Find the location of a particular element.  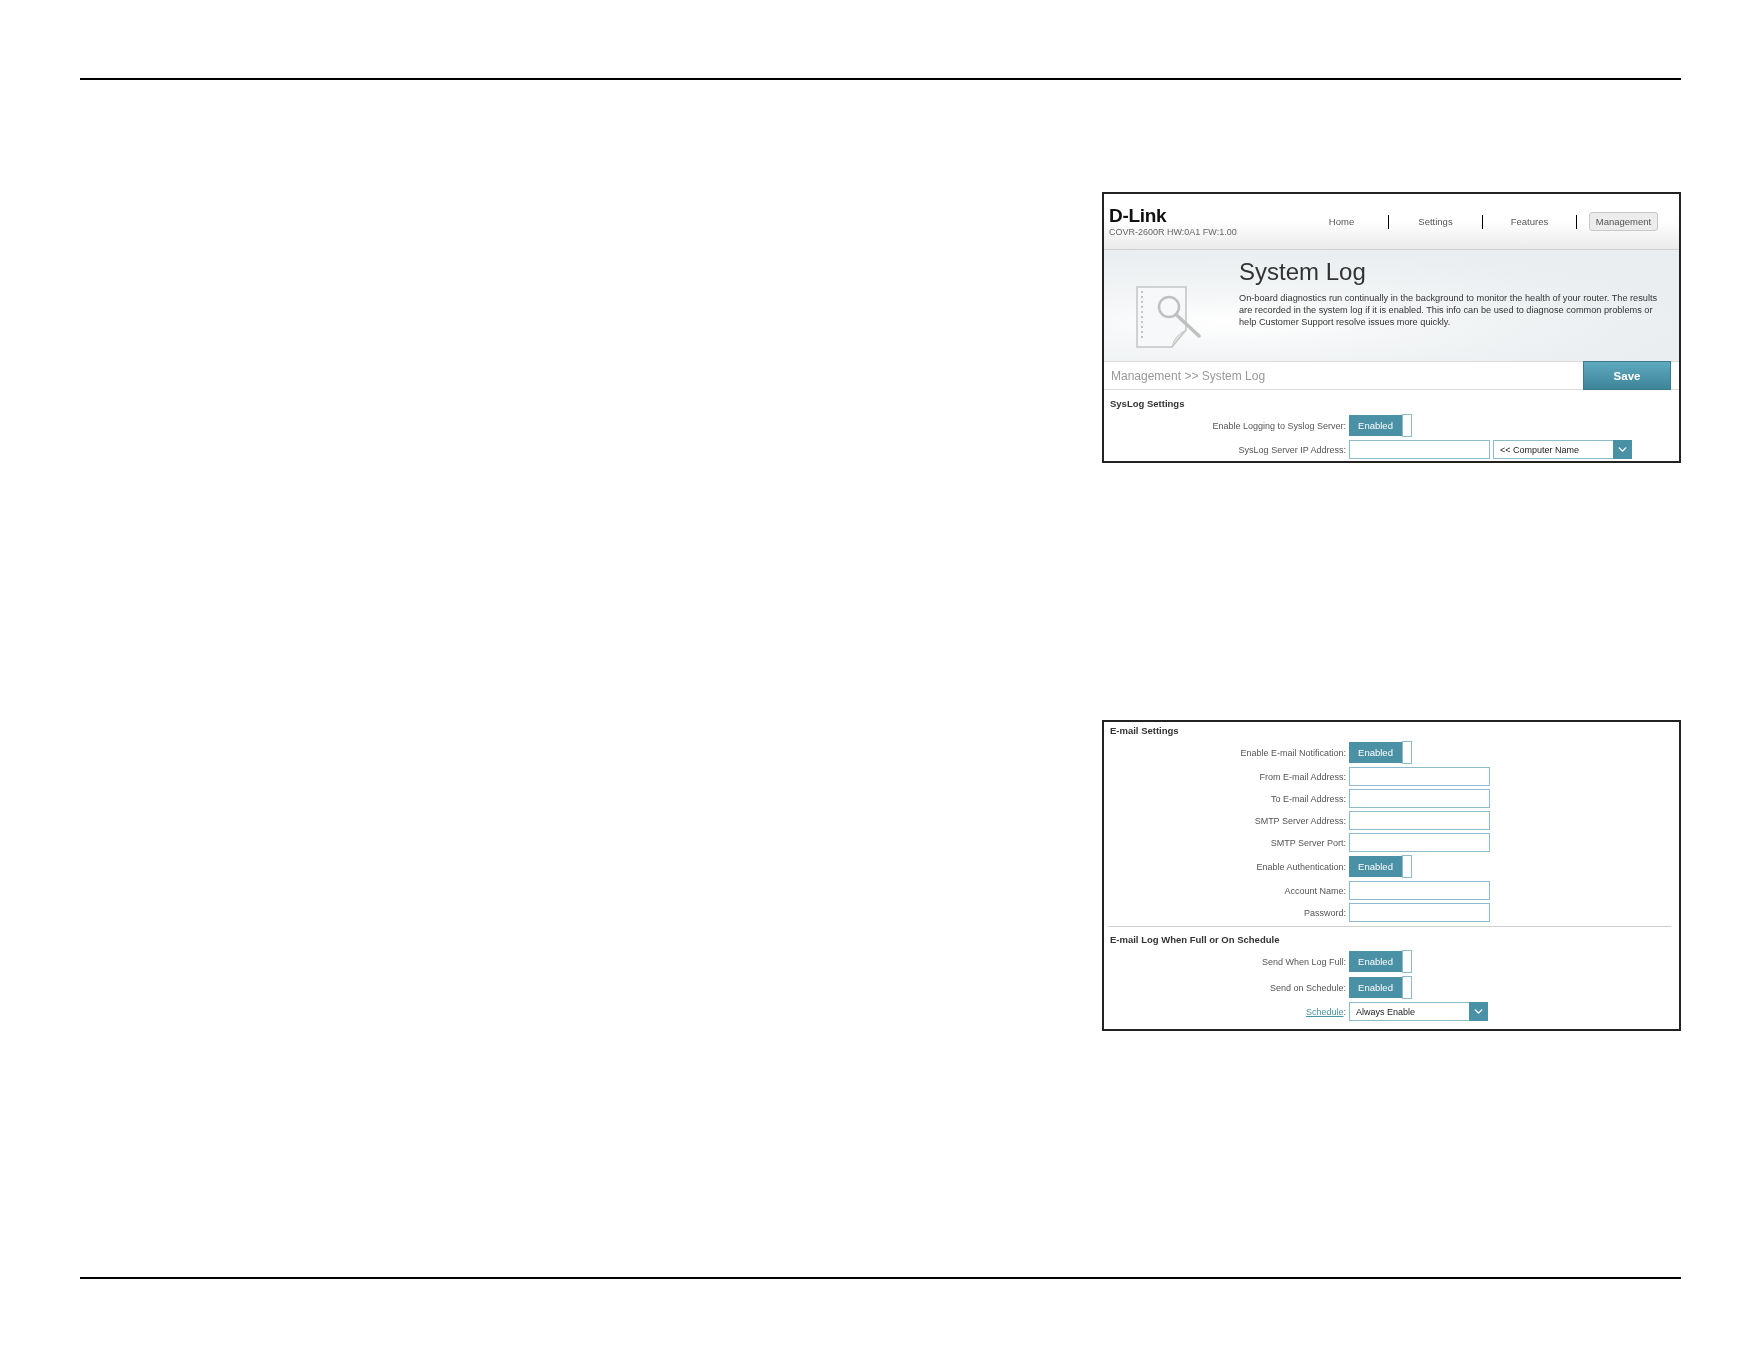

field-label: Enable E-mail Notification: is located at coordinates (1293, 752).